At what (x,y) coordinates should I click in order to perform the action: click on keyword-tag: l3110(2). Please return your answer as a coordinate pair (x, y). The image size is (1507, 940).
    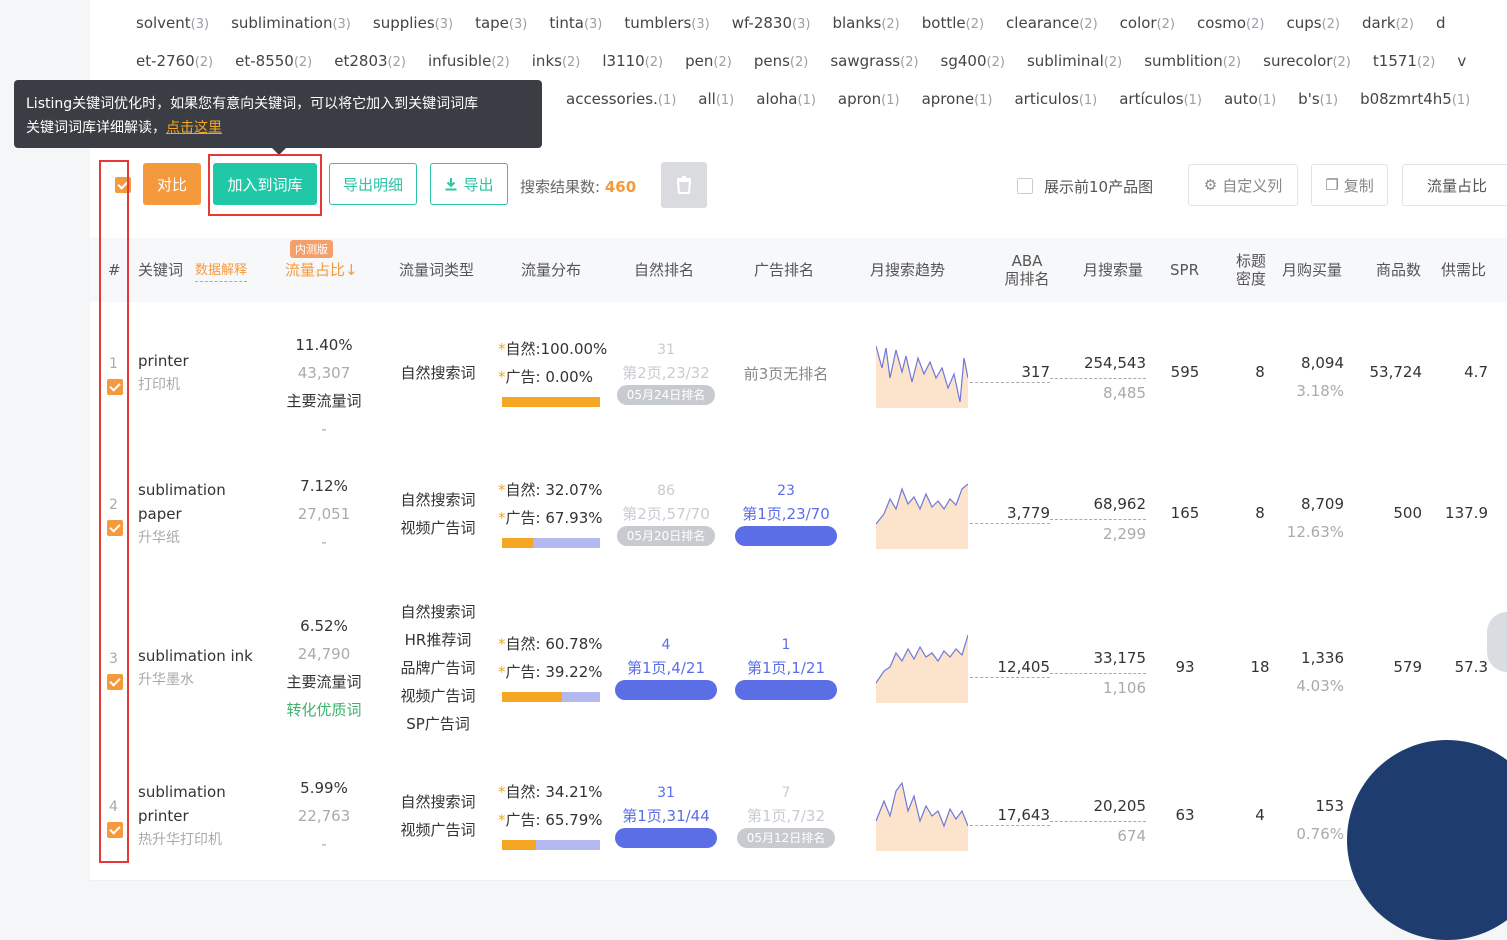
    Looking at the image, I should click on (632, 61).